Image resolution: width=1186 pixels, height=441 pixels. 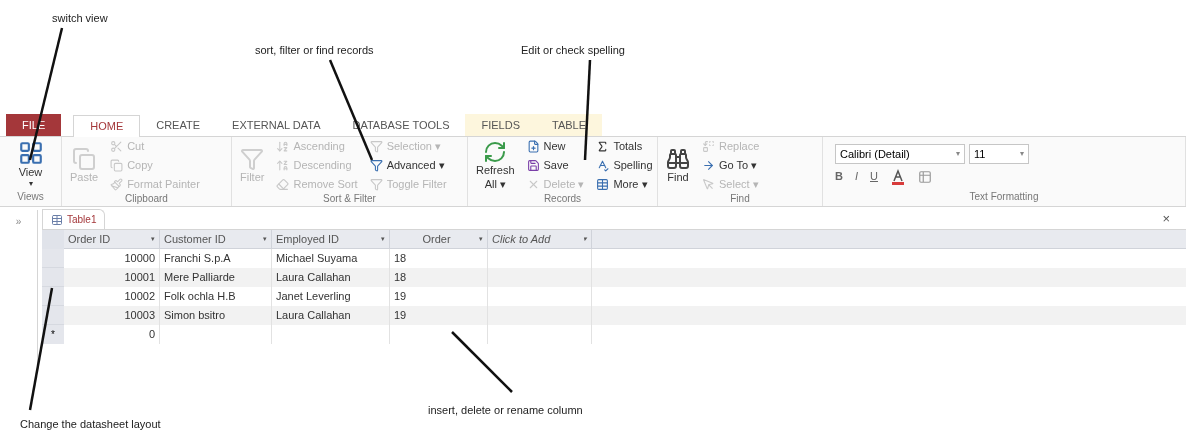 What do you see at coordinates (624, 146) in the screenshot?
I see `ribbon-button: Totals` at bounding box center [624, 146].